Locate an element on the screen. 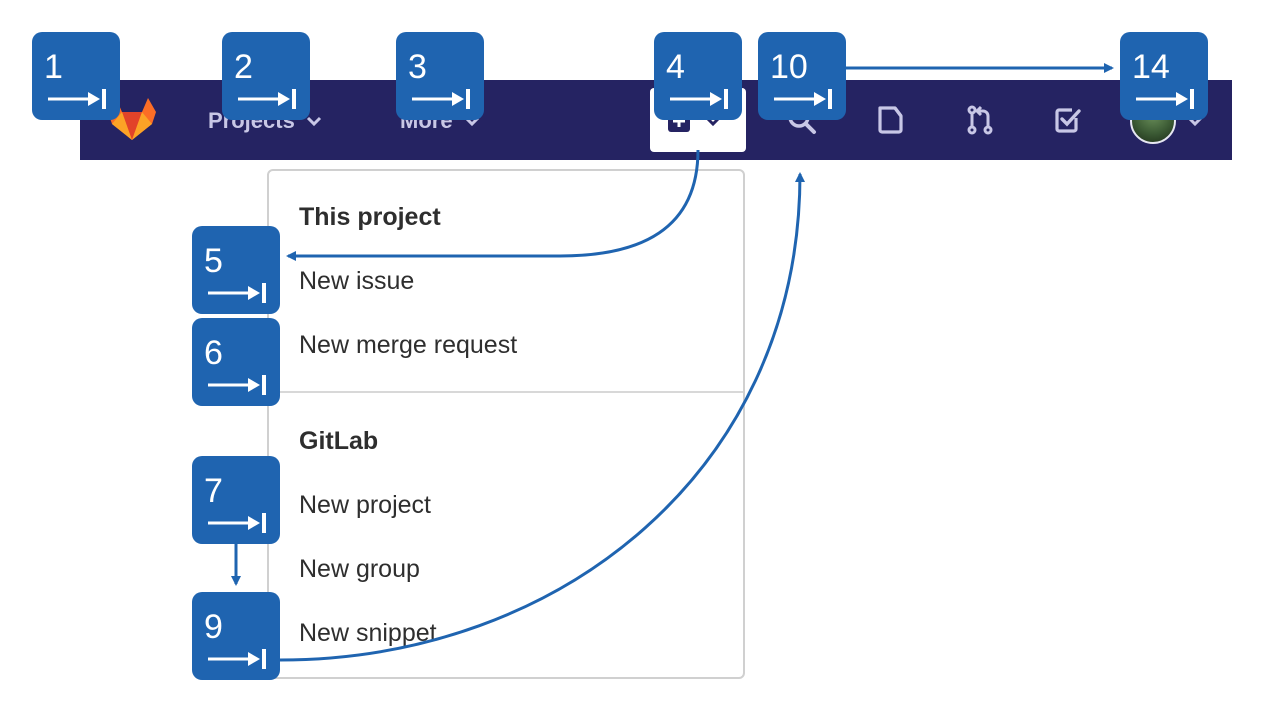  tab-order-badge-10: 10 is located at coordinates (802, 76).